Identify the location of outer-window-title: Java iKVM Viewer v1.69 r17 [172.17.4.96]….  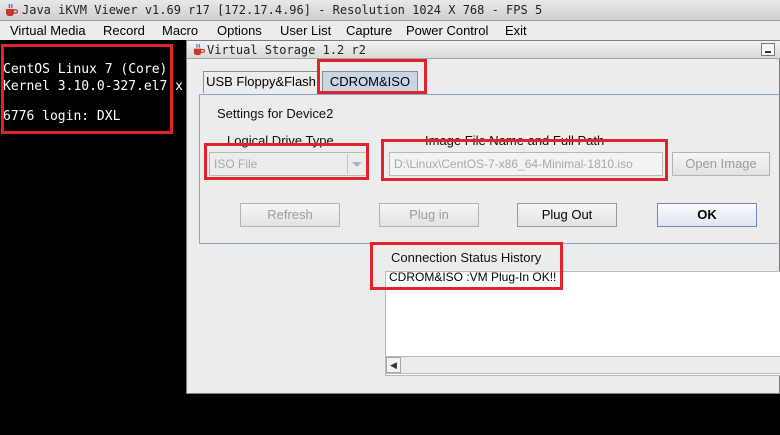
(282, 10).